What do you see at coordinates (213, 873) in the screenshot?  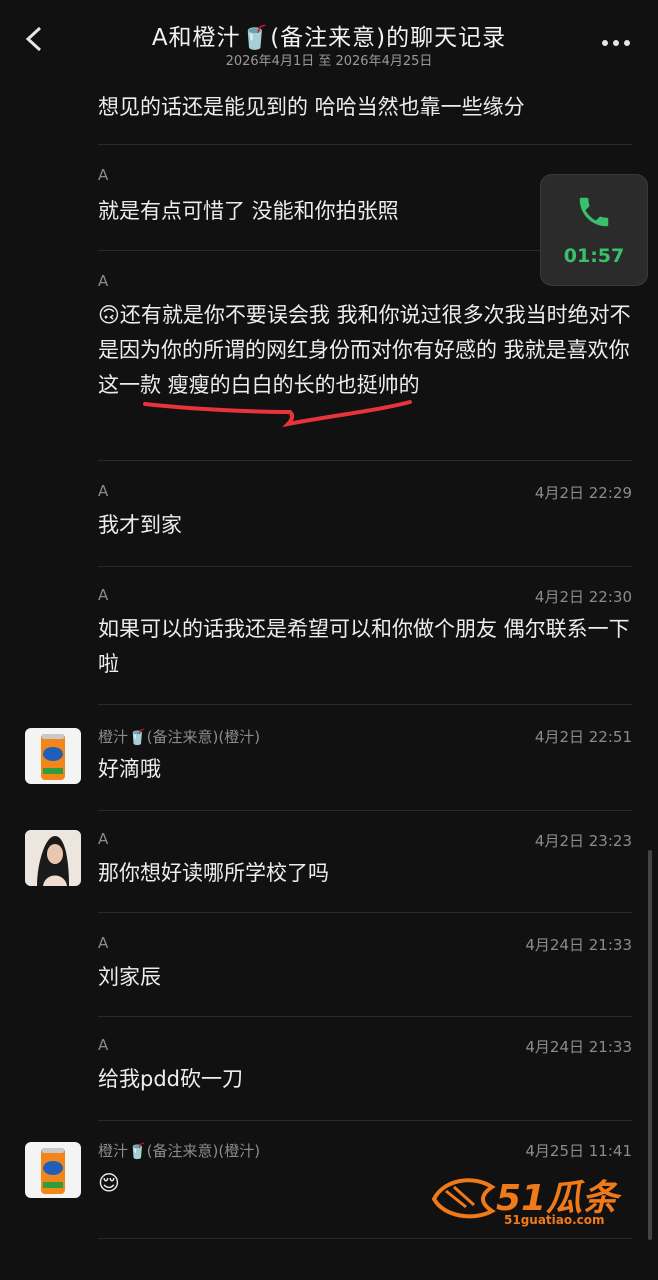 I see `message-text: 那你想好读哪所学校了吗` at bounding box center [213, 873].